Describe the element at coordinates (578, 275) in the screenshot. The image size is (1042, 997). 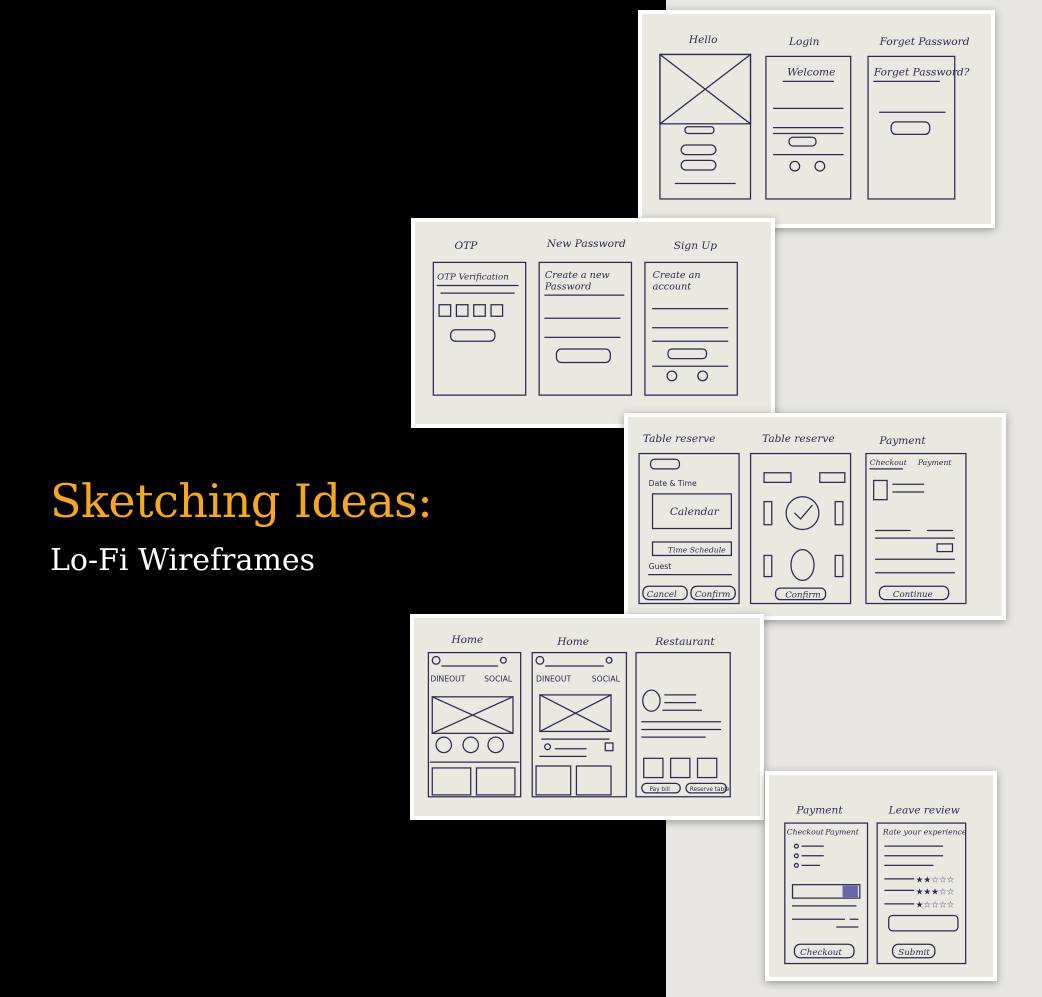
I see `new-password-line1: Create a new` at that location.